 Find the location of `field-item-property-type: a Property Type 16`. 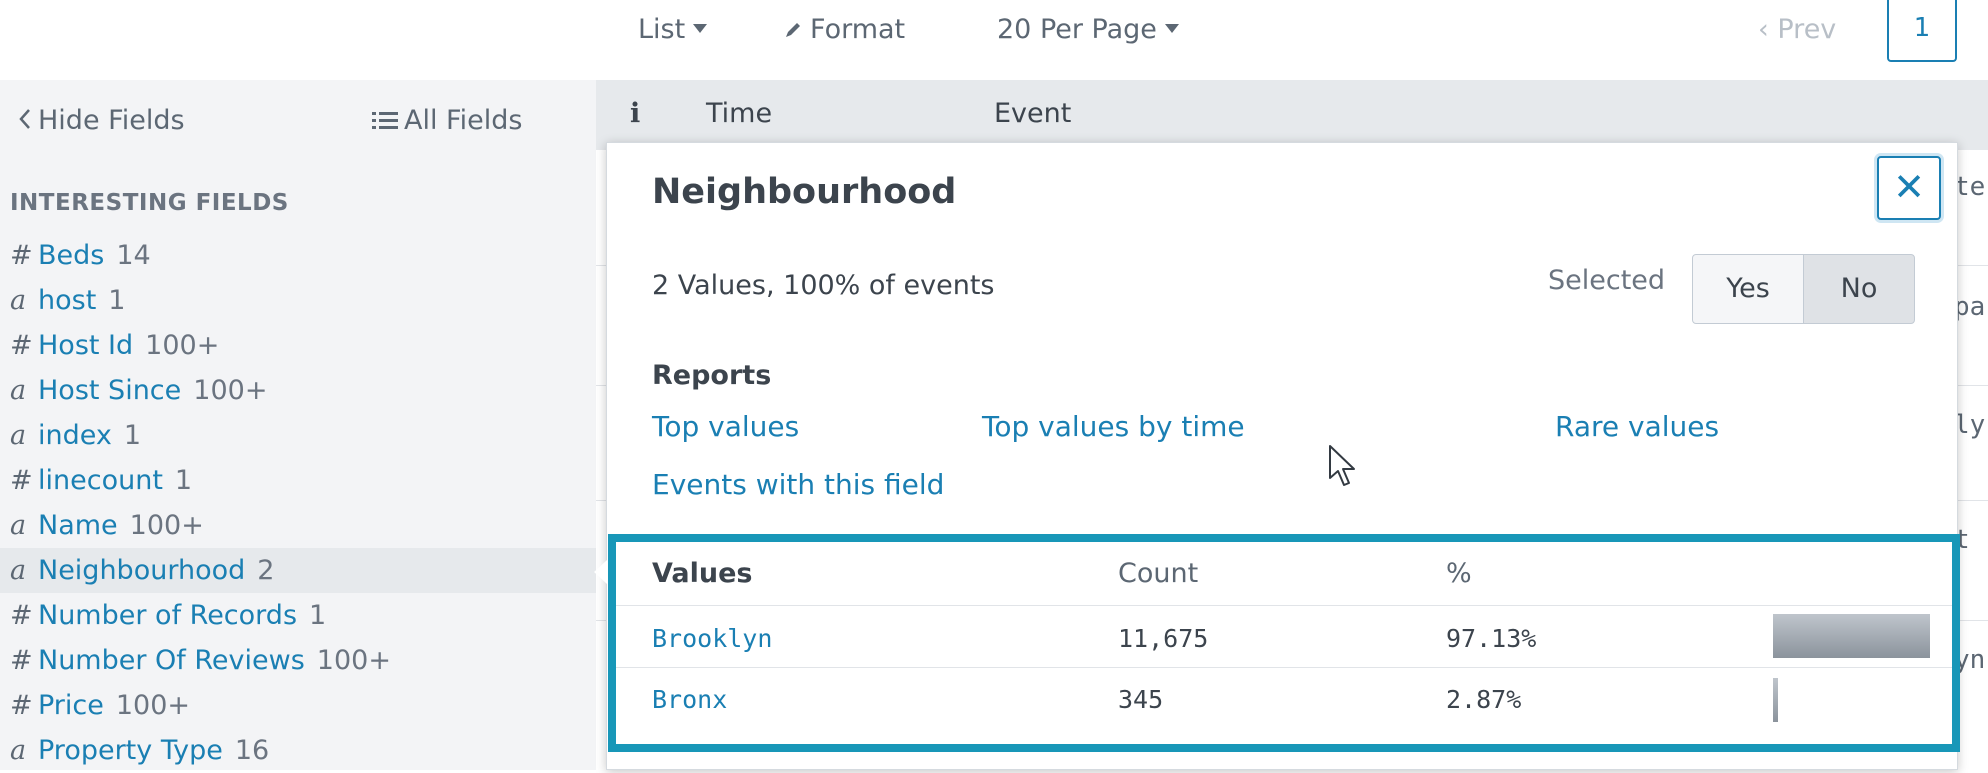

field-item-property-type: a Property Type 16 is located at coordinates (298, 750).